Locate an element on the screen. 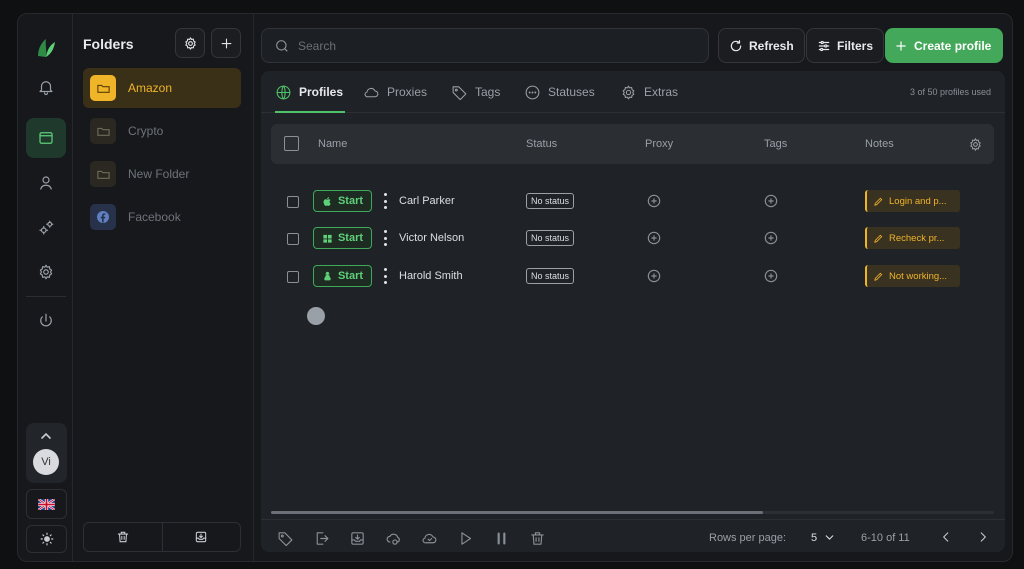 This screenshot has height=569, width=1024. trash-icon is located at coordinates (122, 537).